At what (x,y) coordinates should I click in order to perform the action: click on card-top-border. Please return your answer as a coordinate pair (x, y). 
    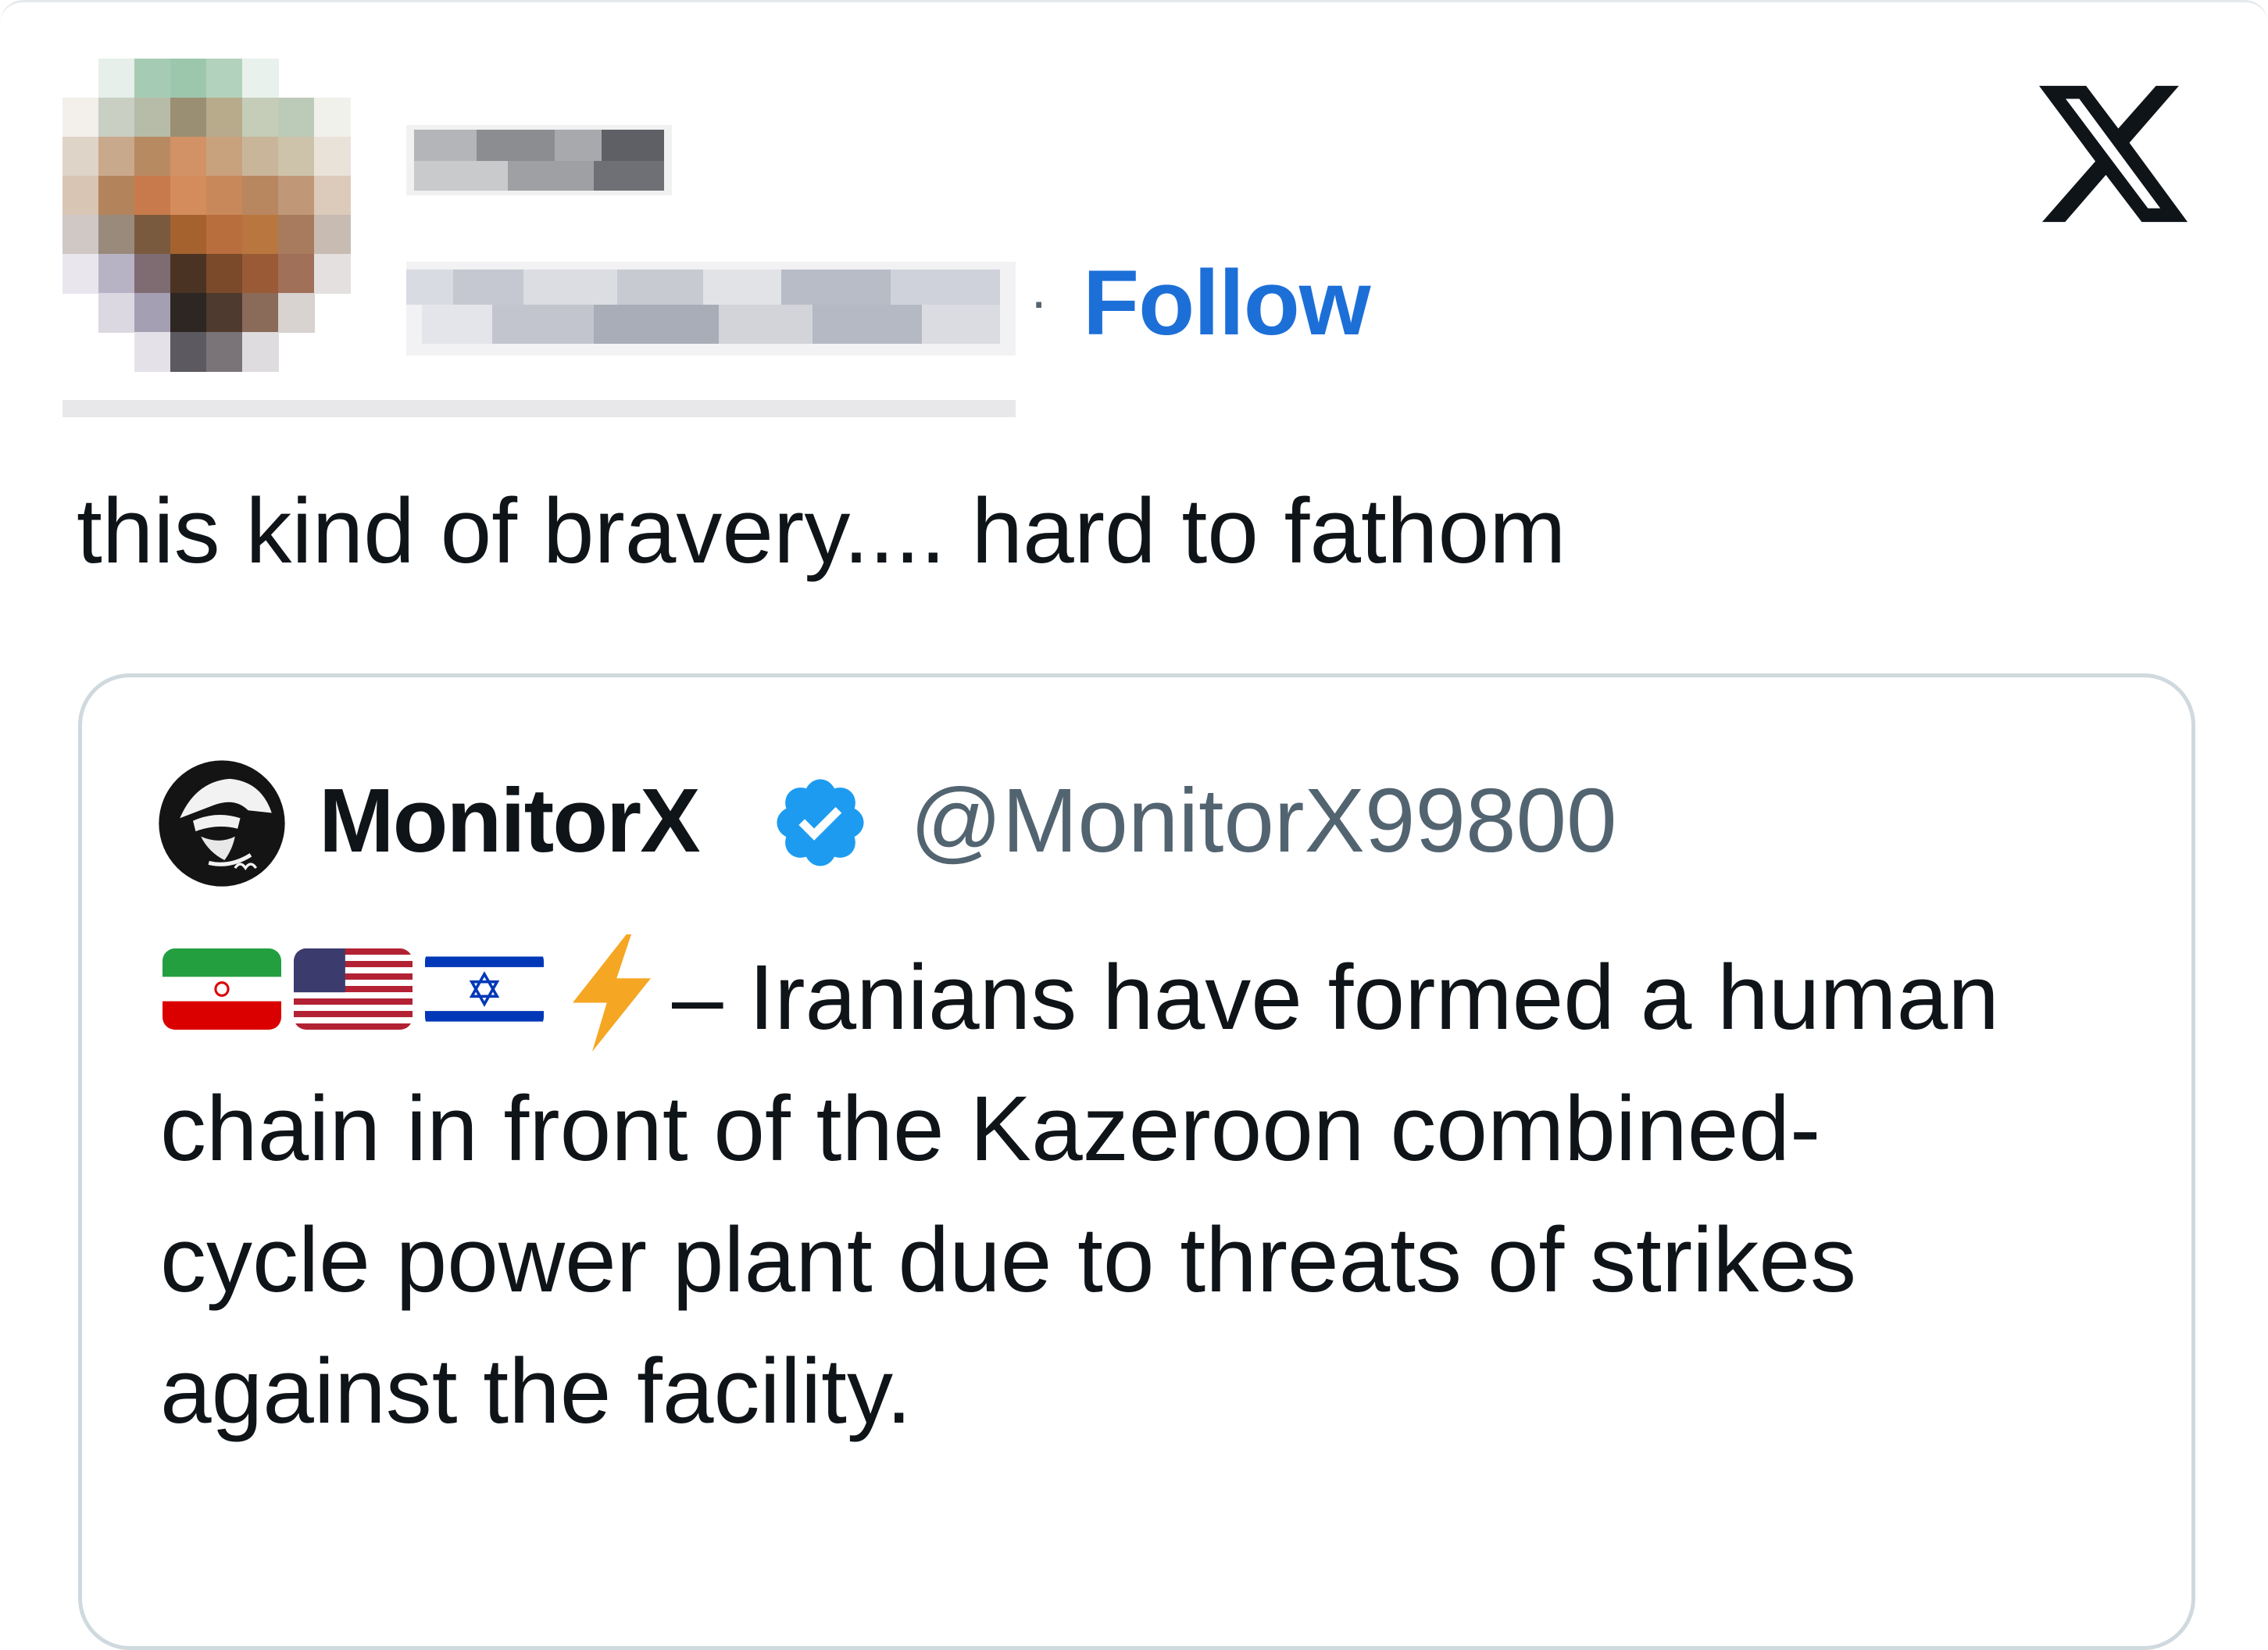
    Looking at the image, I should click on (1134, 11).